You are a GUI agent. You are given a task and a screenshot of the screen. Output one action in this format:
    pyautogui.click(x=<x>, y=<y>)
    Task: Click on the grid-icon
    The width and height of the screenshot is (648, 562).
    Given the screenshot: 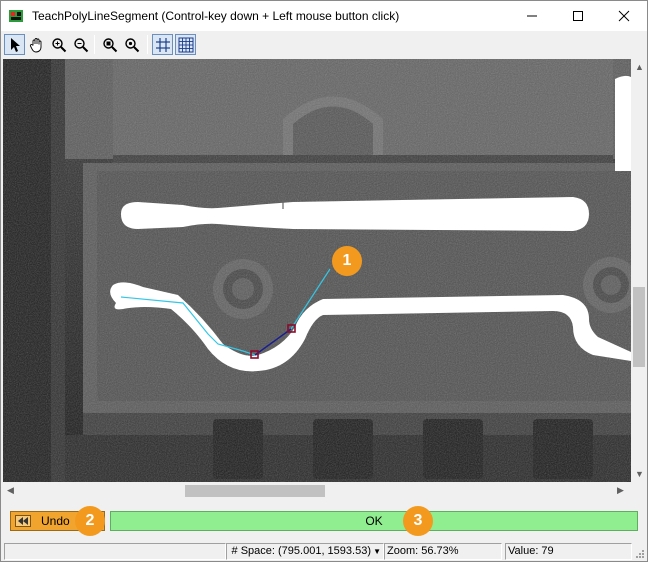 What is the action you would take?
    pyautogui.click(x=162, y=44)
    